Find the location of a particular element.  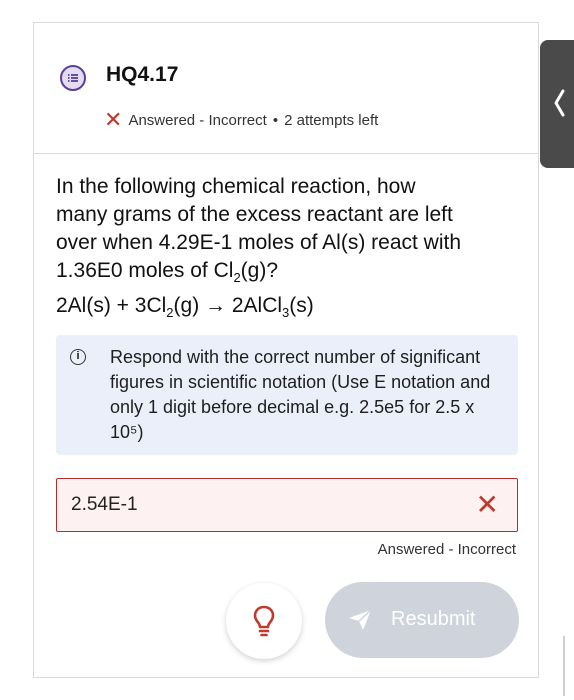

list-bubble-icon is located at coordinates (73, 78).